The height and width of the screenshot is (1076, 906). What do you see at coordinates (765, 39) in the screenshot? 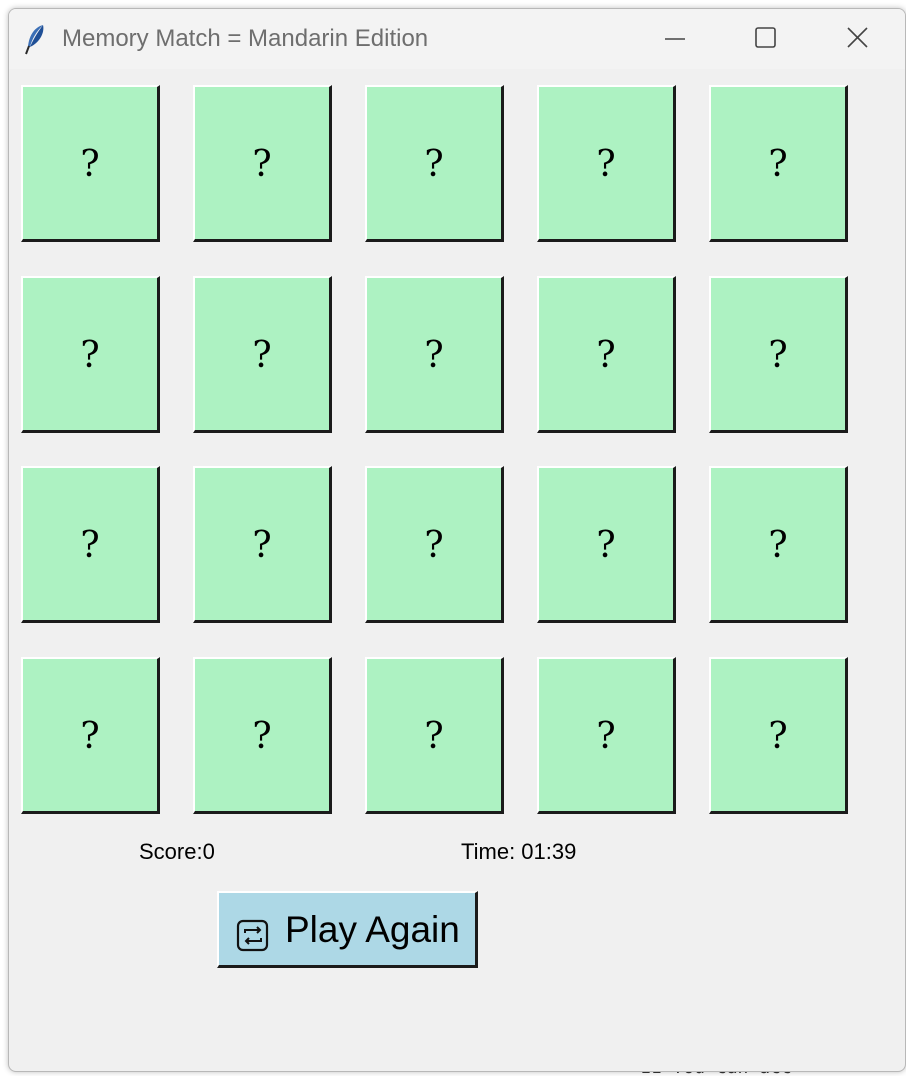
I see `maximize-icon` at bounding box center [765, 39].